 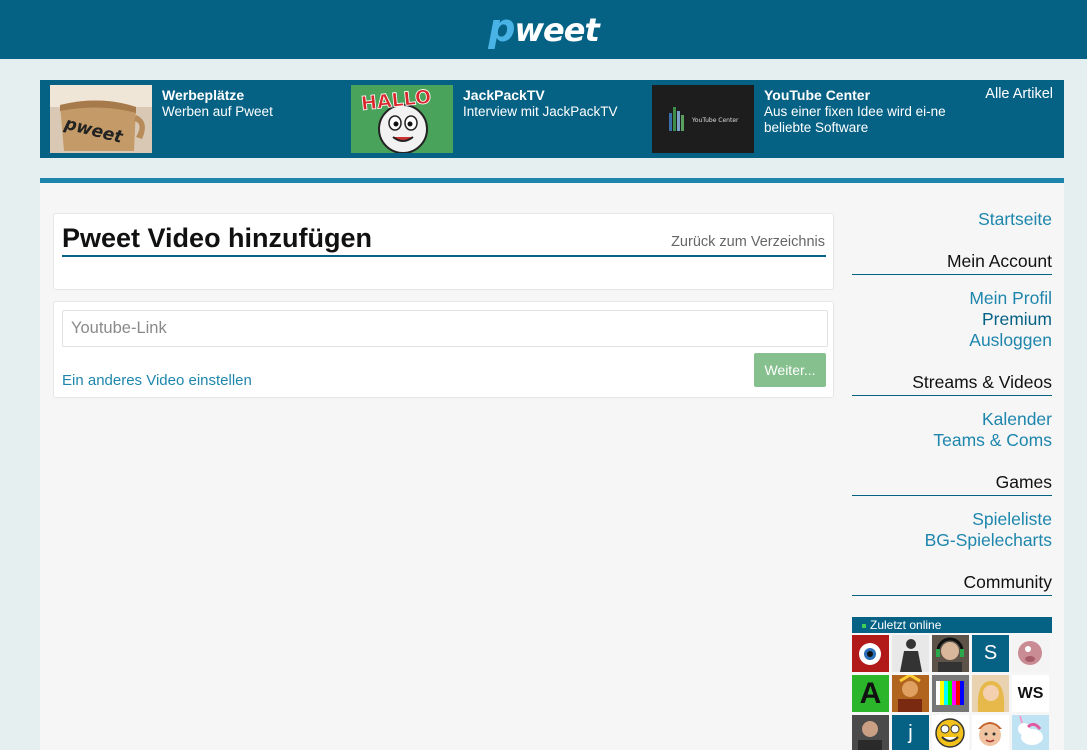 I want to click on sidebar-link-kalender: Kalender, so click(x=1017, y=419).